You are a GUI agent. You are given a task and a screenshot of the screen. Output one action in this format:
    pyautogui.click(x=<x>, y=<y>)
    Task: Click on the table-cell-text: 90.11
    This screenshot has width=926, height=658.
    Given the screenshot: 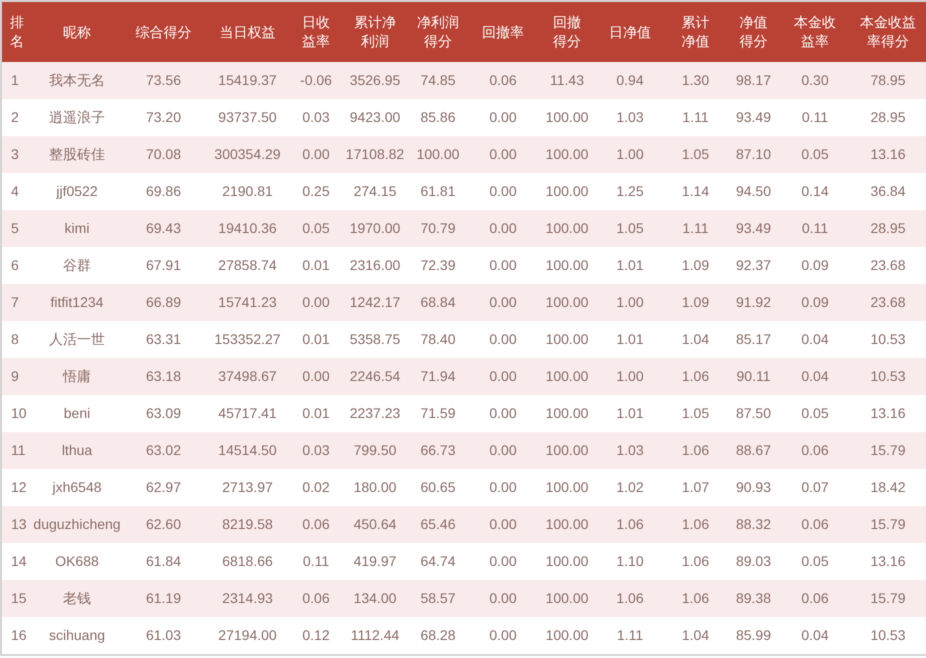 What is the action you would take?
    pyautogui.click(x=753, y=376)
    